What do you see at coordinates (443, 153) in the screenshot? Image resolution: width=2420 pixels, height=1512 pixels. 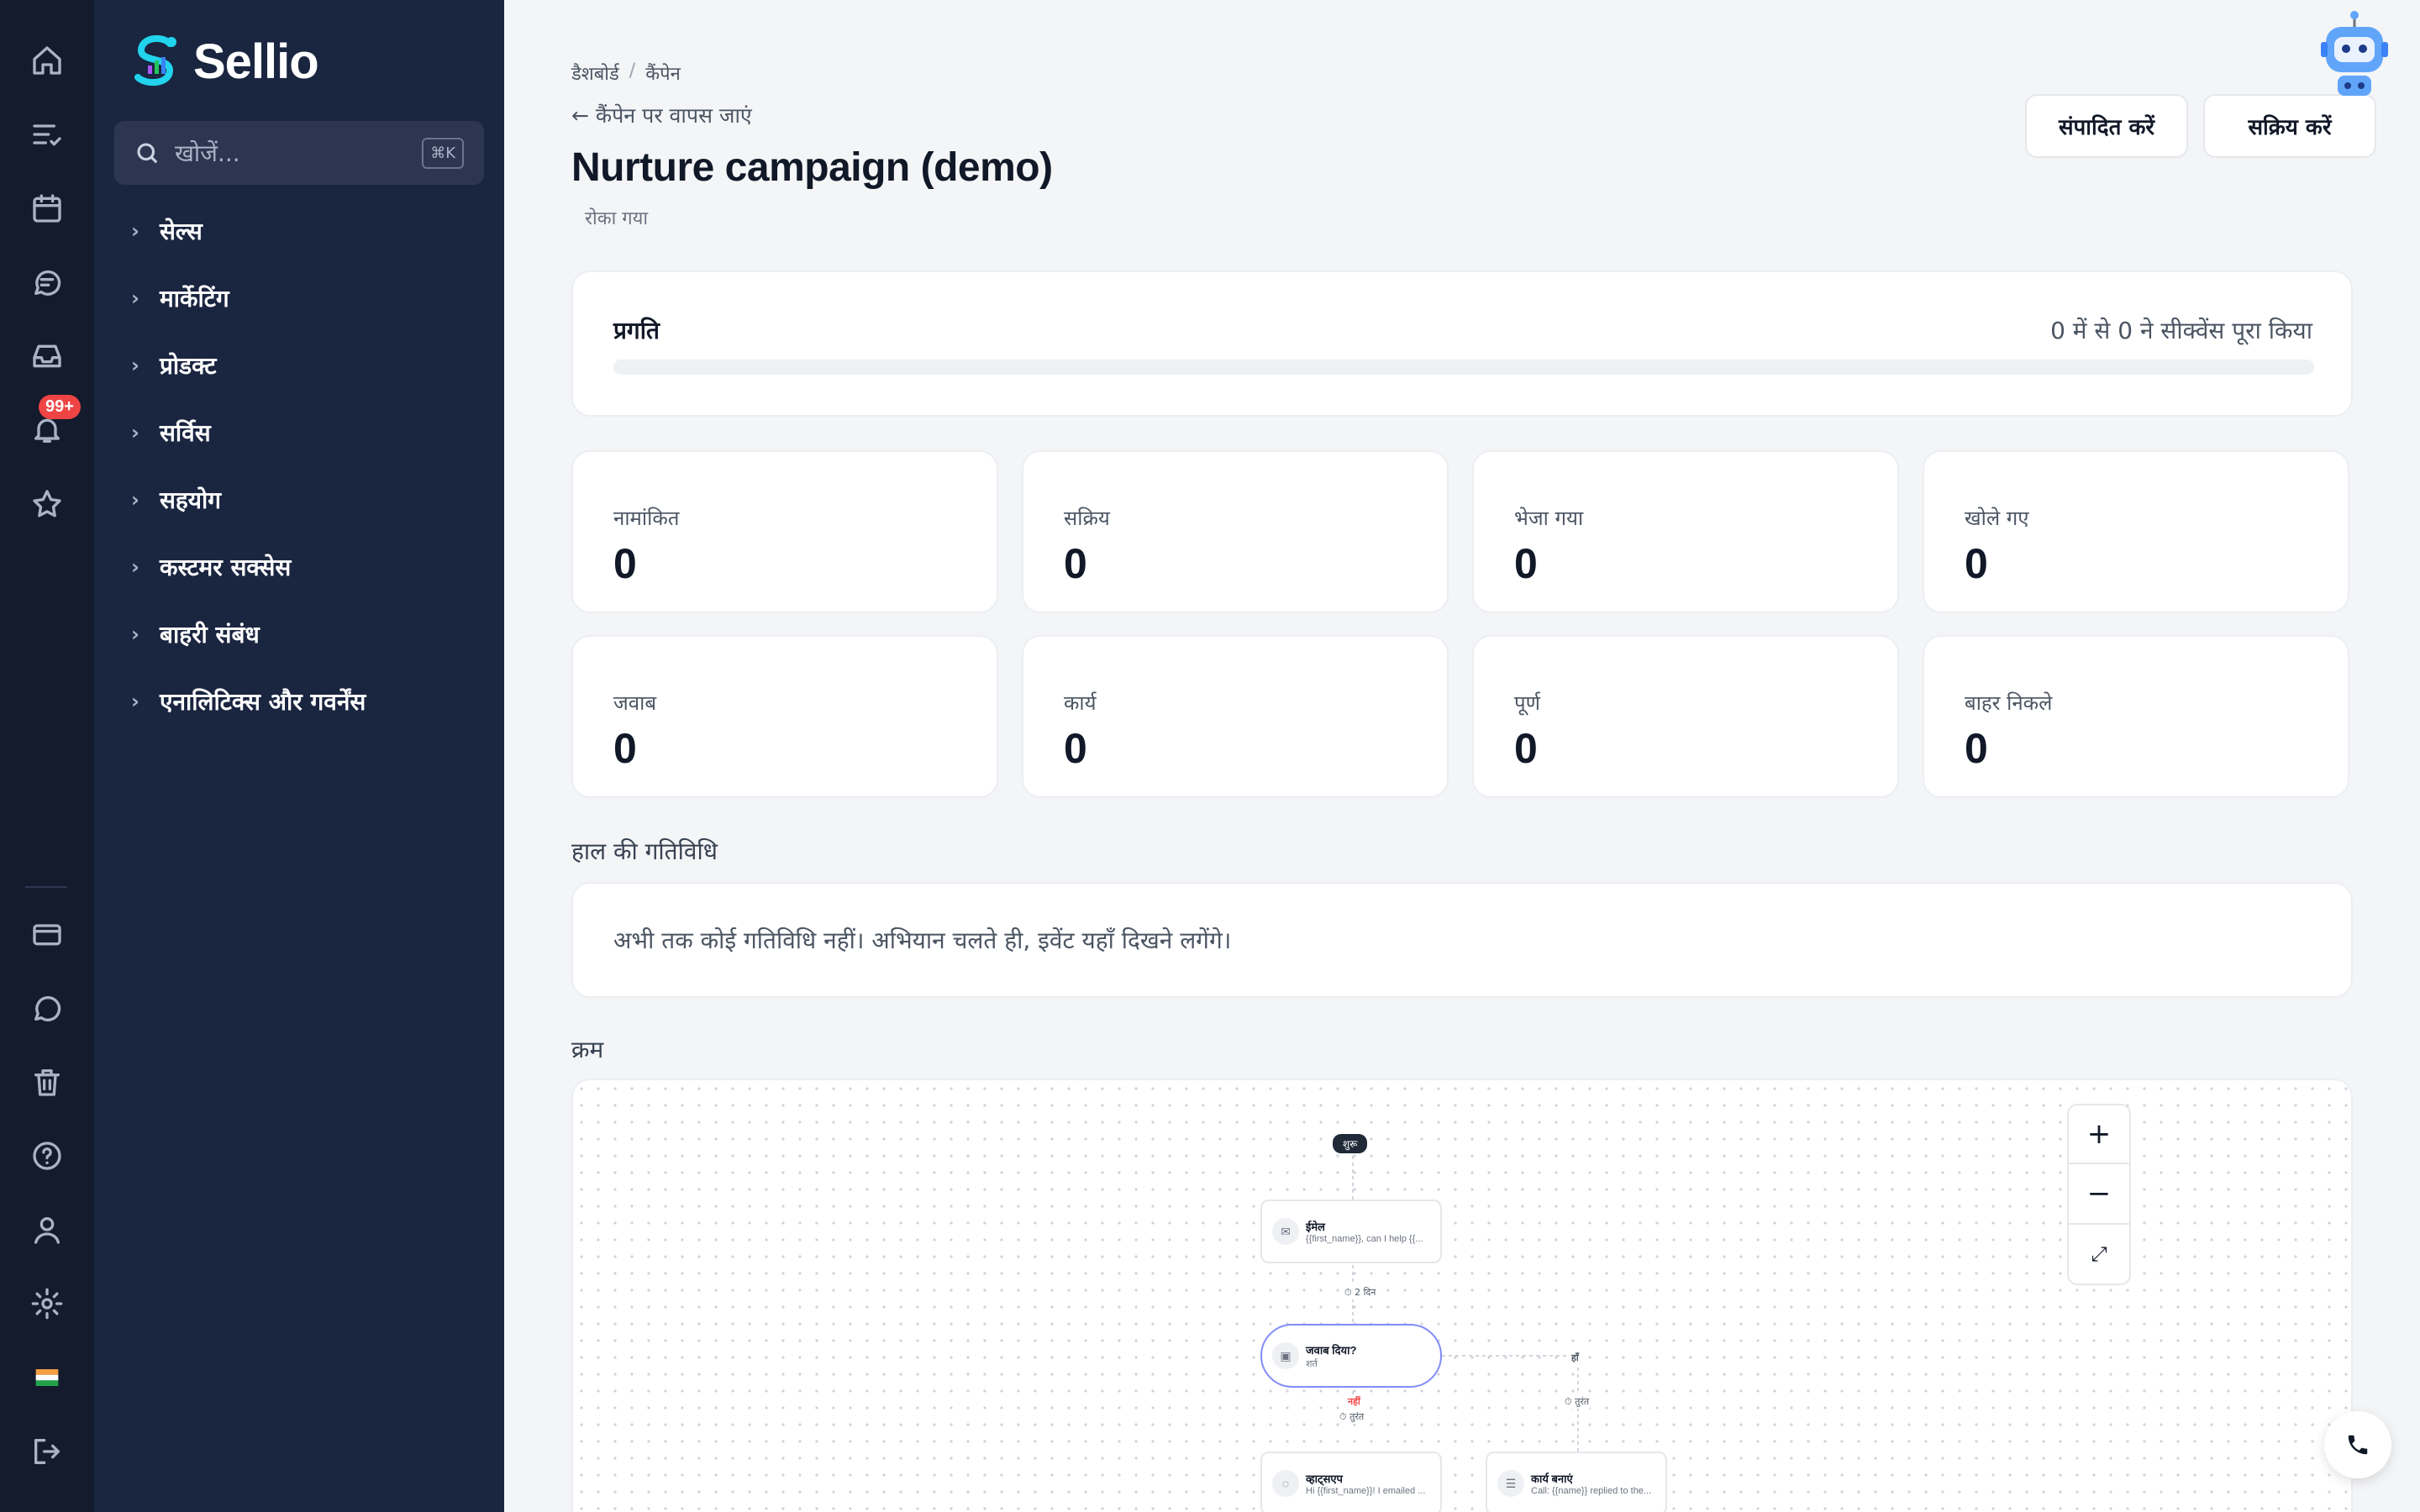 I see `search-shortcut: ⌘K` at bounding box center [443, 153].